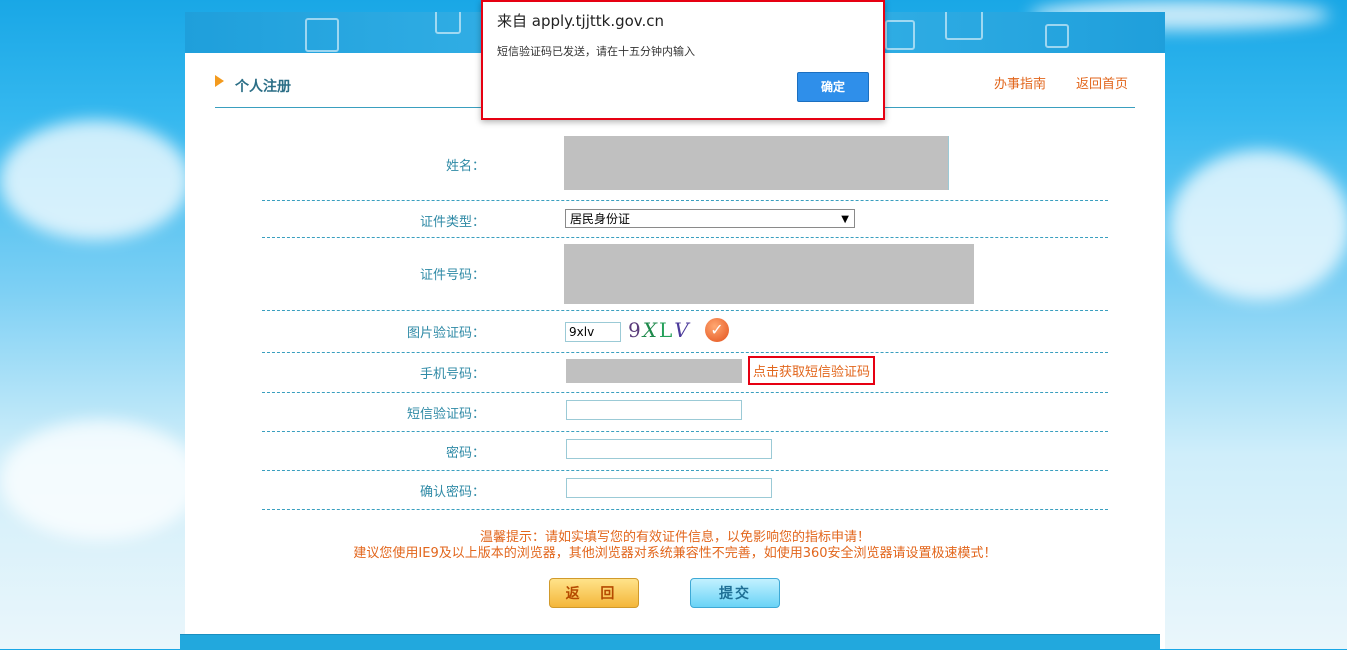 The height and width of the screenshot is (650, 1347). I want to click on id-number-row: 证件号码：, so click(685, 274).